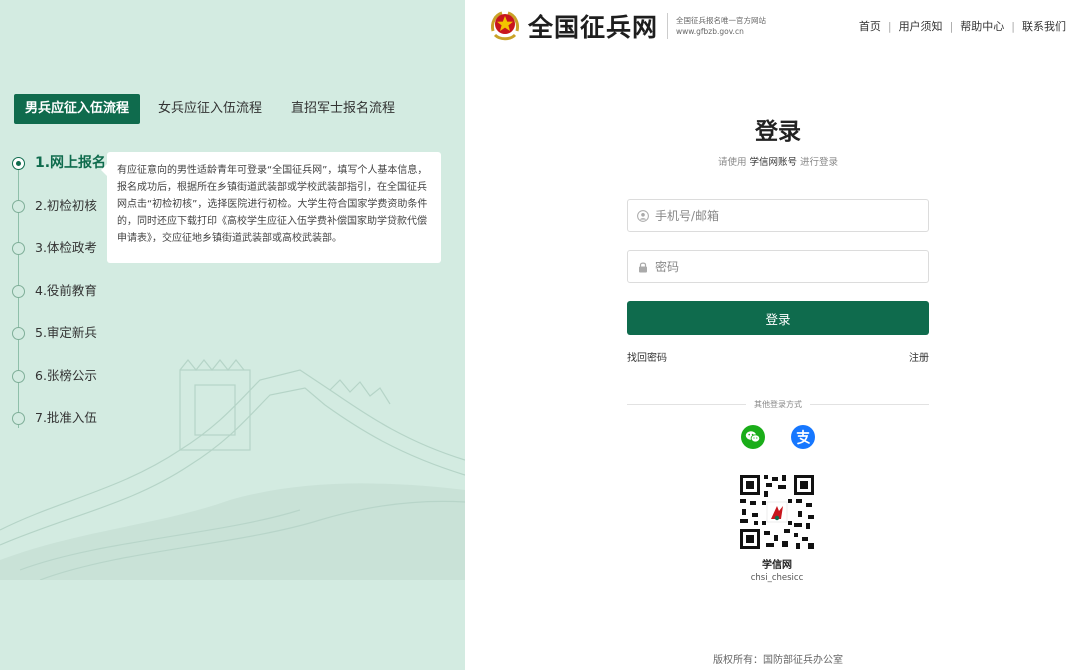  Describe the element at coordinates (785, 215) in the screenshot. I see `username-input` at that location.